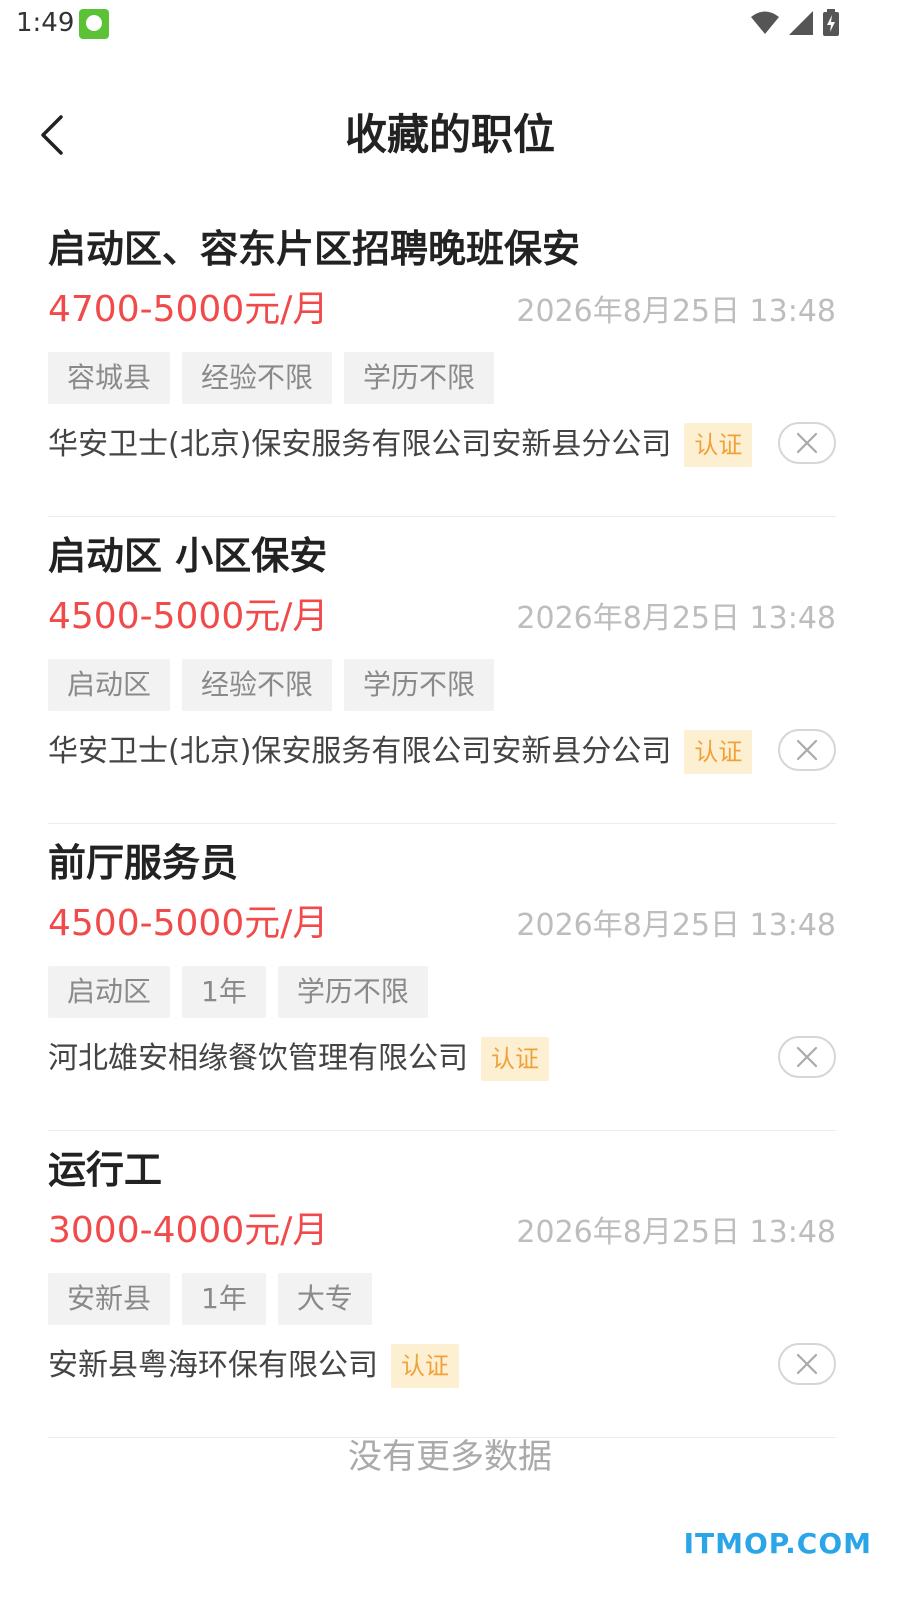 Image resolution: width=900 pixels, height=1600 pixels. I want to click on job-tags: 启动区 1年 学历不限, so click(238, 992).